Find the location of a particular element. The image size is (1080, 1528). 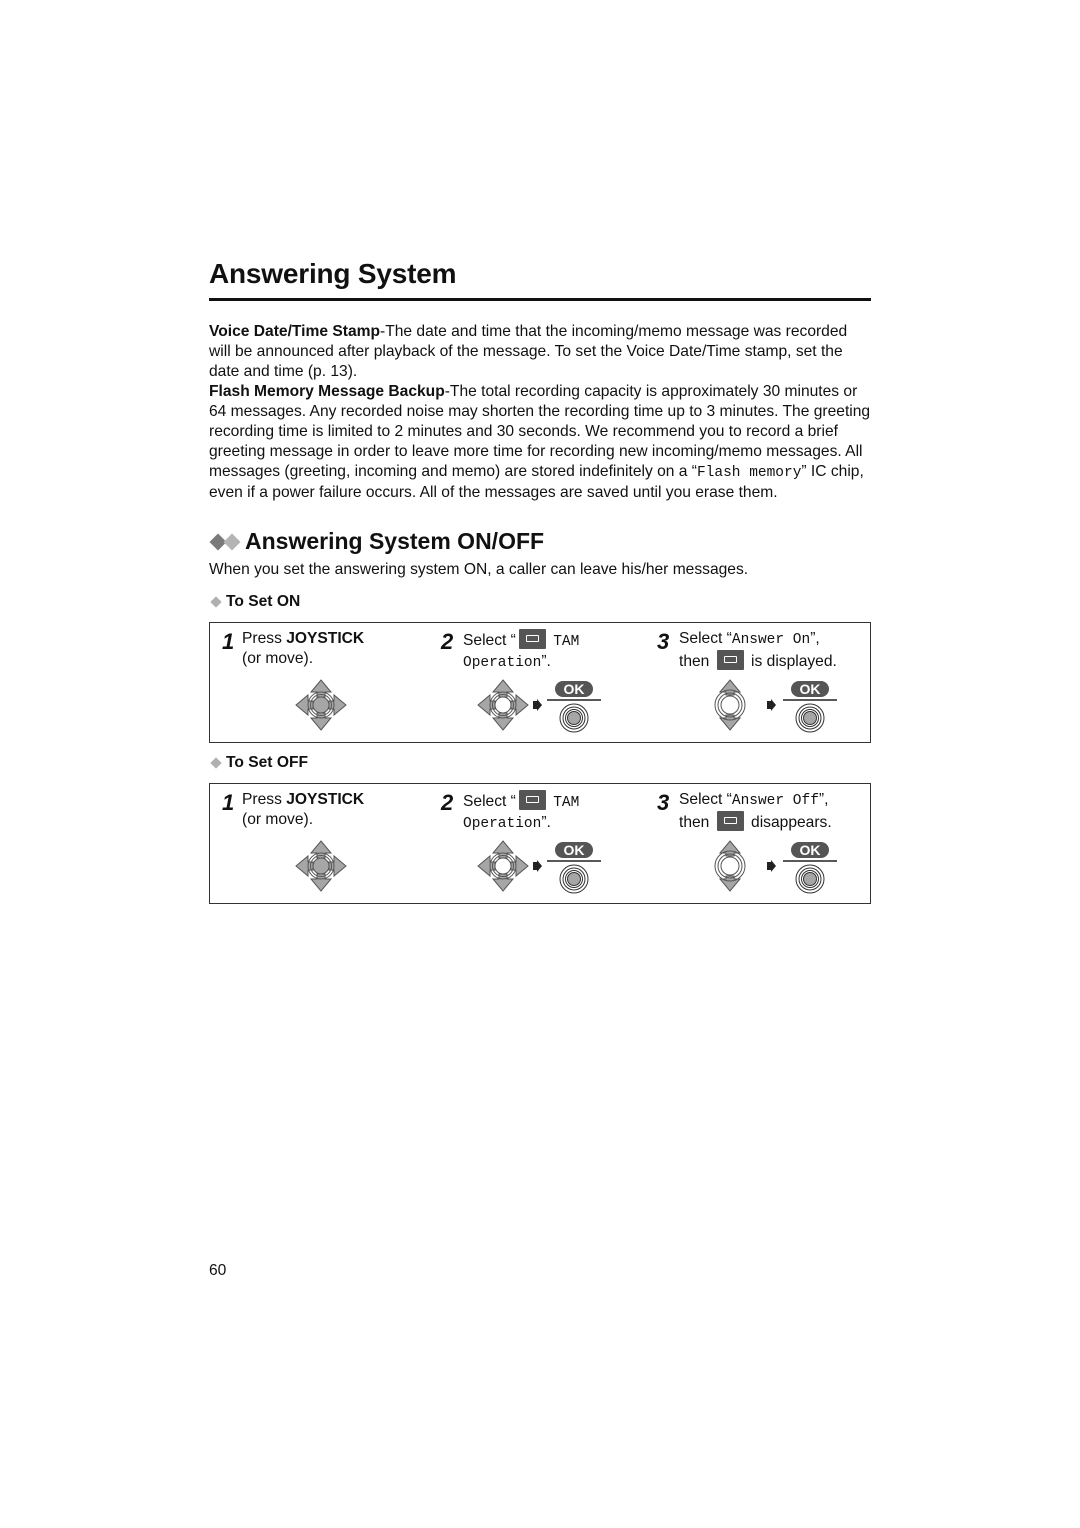

title-divider is located at coordinates (540, 299).